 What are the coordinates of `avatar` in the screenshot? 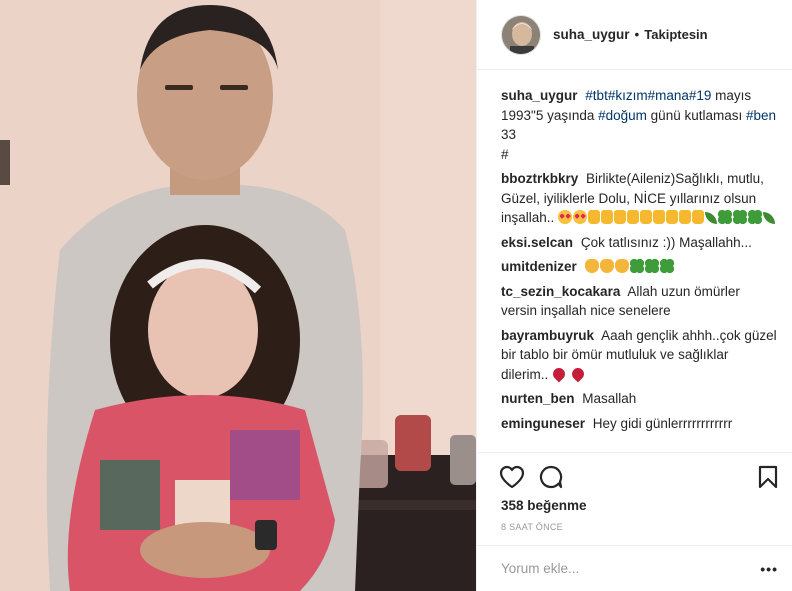 It's located at (521, 34).